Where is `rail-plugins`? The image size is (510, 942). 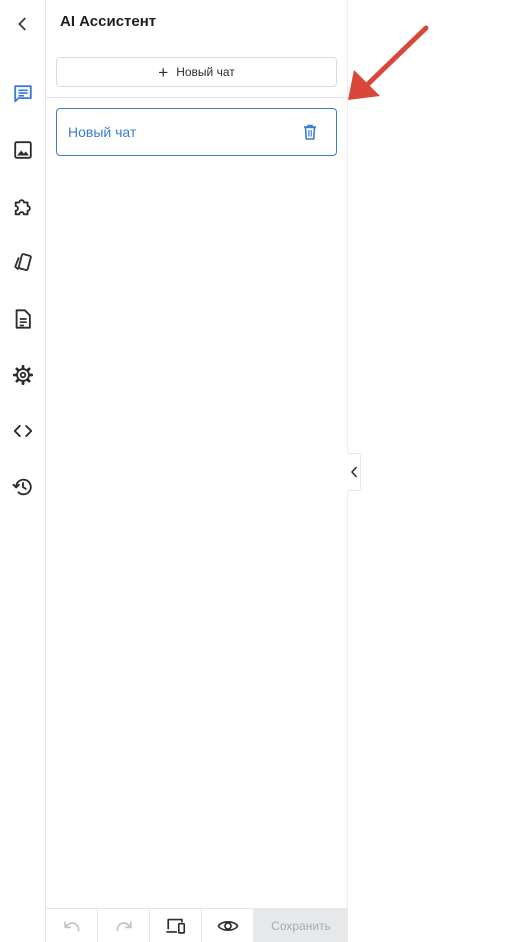
rail-plugins is located at coordinates (23, 207).